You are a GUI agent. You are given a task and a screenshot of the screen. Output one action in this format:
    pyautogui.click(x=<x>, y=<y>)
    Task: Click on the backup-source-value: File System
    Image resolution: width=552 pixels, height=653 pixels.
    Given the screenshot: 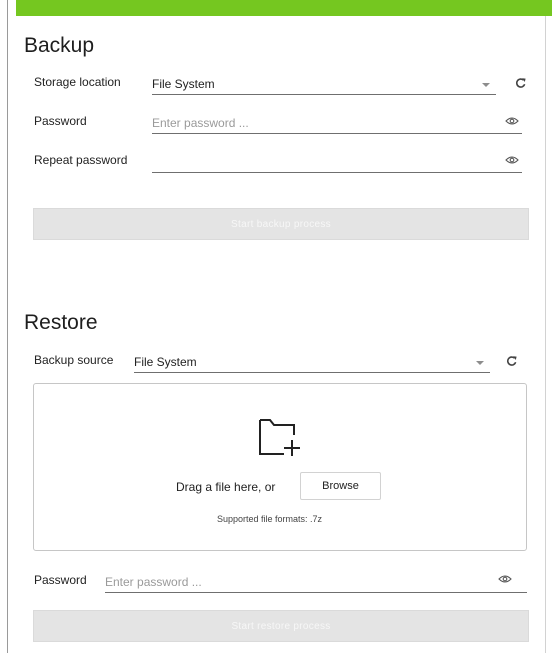 What is the action you would take?
    pyautogui.click(x=165, y=362)
    